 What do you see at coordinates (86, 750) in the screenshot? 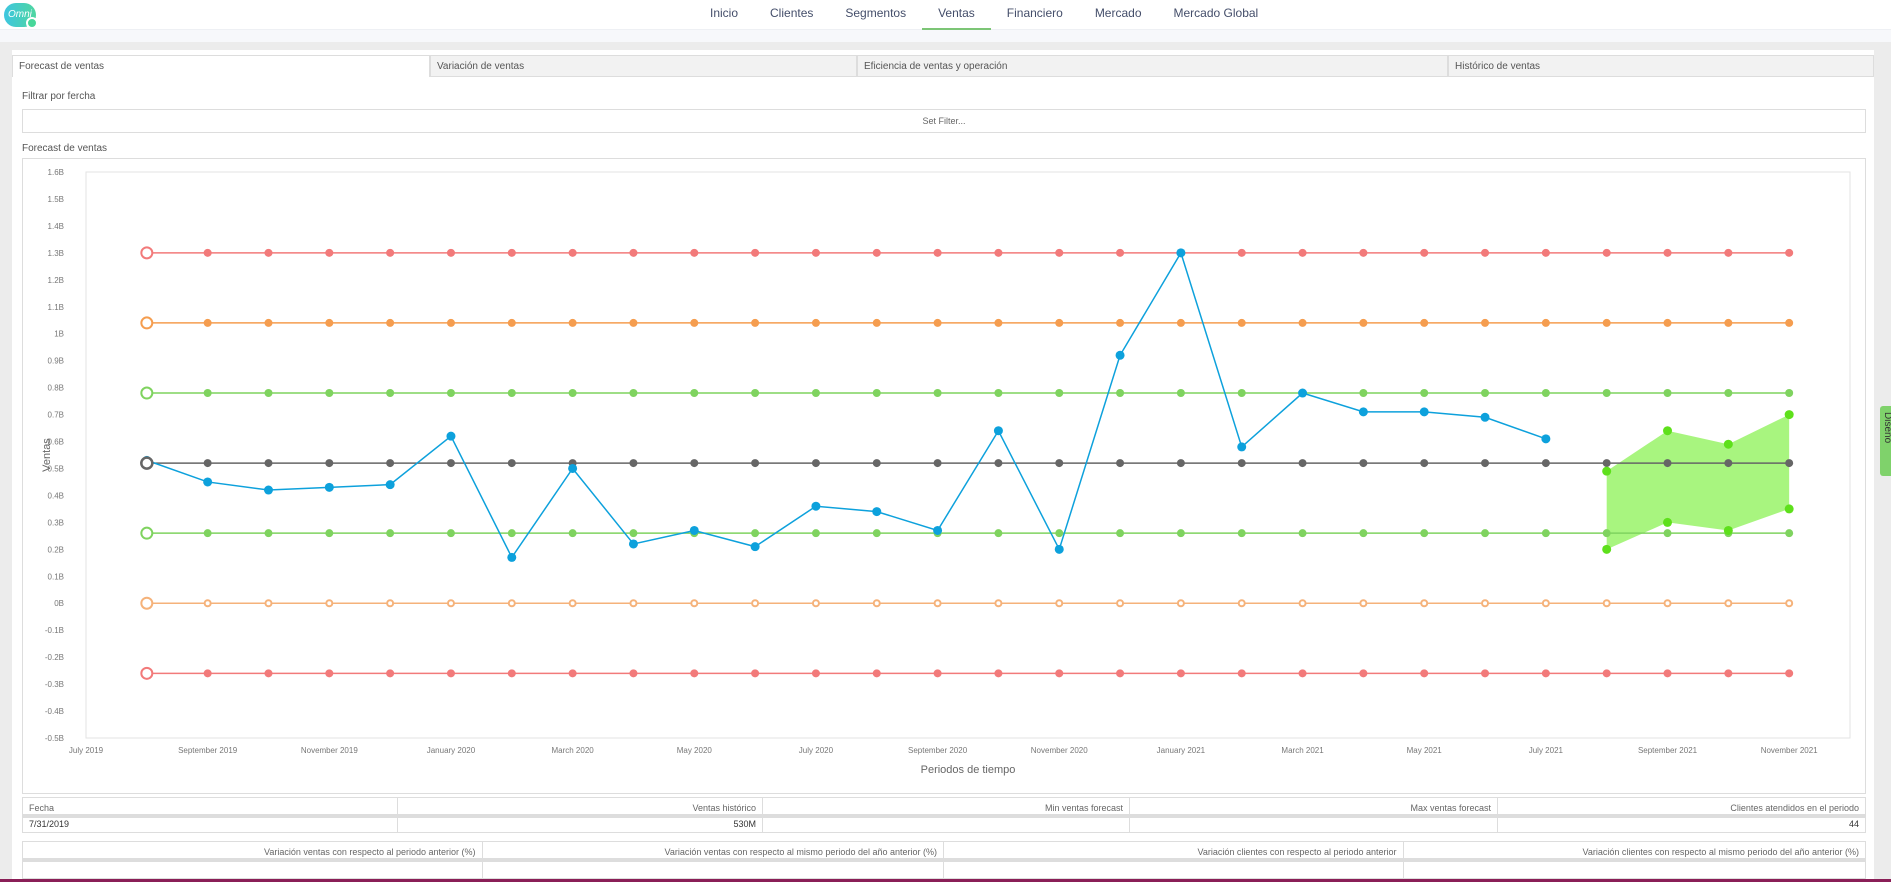
I see `x-tick-label: July 2019` at bounding box center [86, 750].